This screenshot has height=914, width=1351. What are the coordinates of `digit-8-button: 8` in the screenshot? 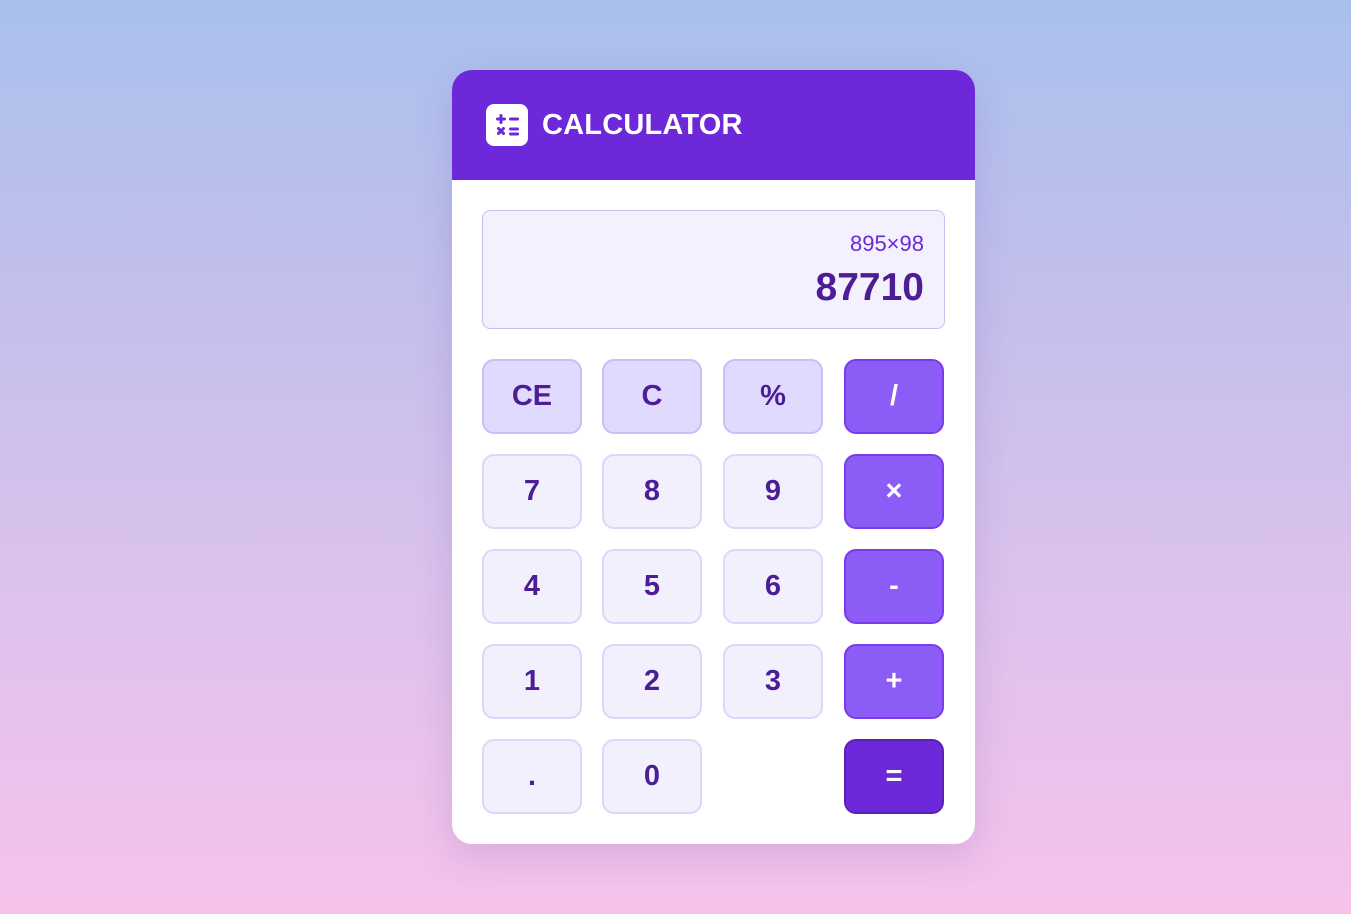 It's located at (652, 491).